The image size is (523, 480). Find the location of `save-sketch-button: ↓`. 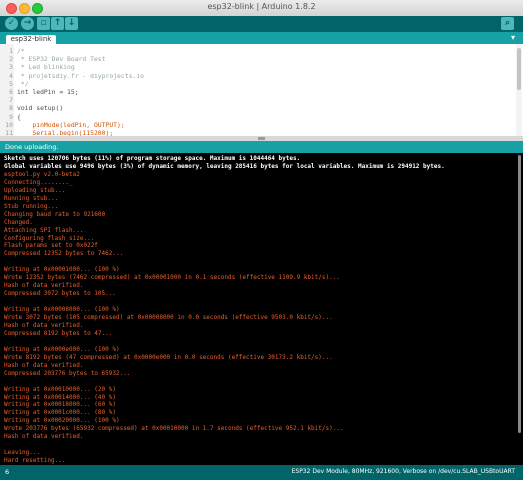

save-sketch-button: ↓ is located at coordinates (71, 23).